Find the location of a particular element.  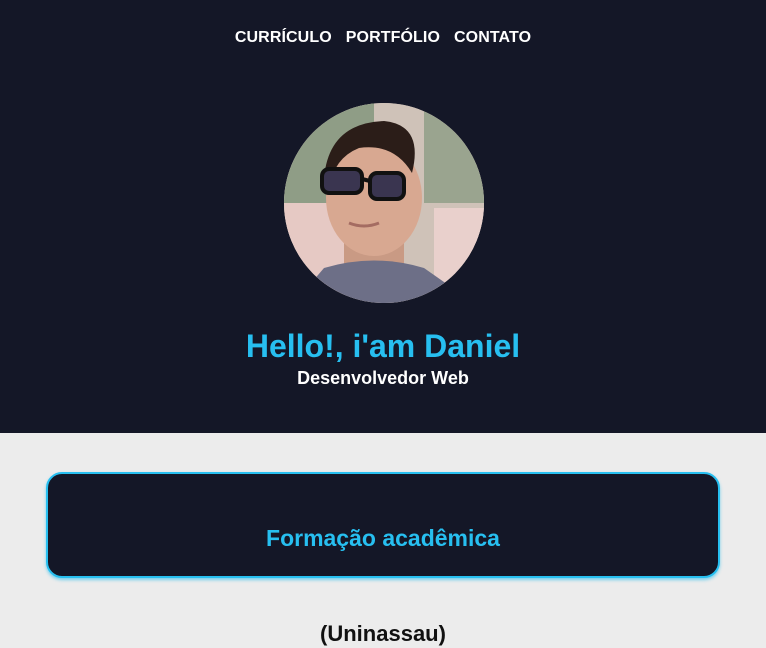

main-nav: CURRÍCULO PORTFÓLIO CONTATO is located at coordinates (383, 38).